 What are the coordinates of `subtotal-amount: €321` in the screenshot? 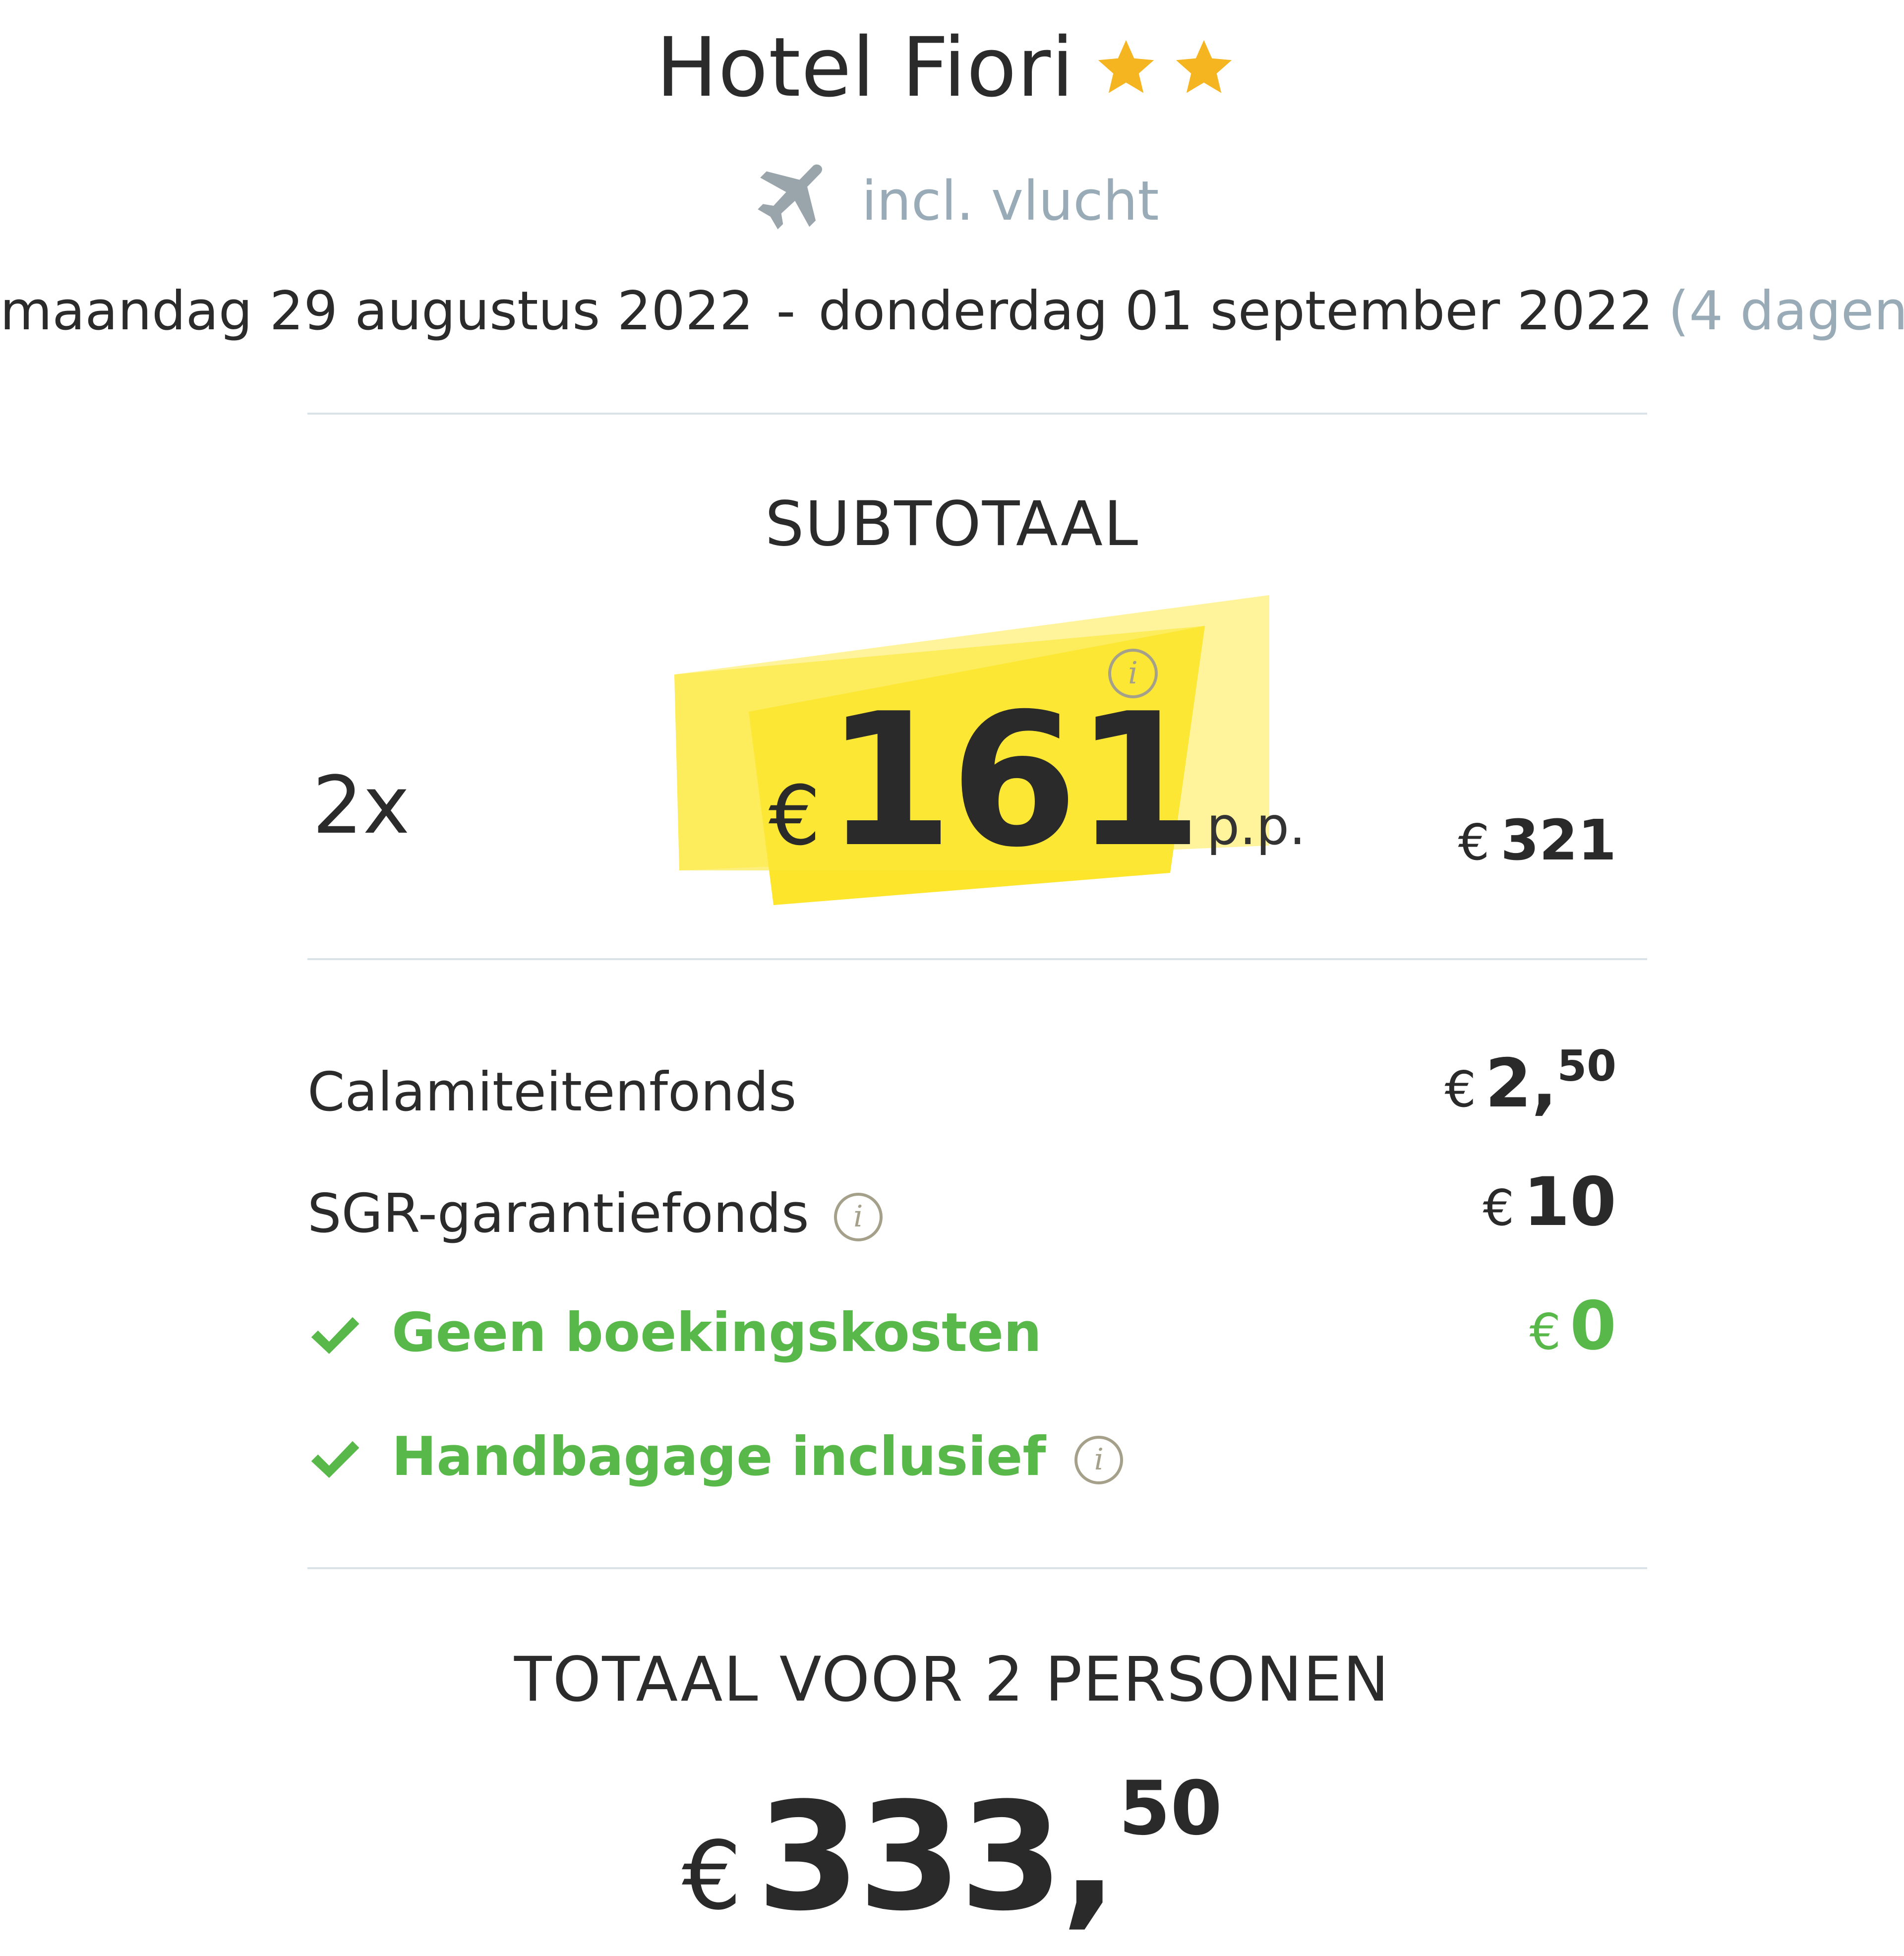 It's located at (1537, 840).